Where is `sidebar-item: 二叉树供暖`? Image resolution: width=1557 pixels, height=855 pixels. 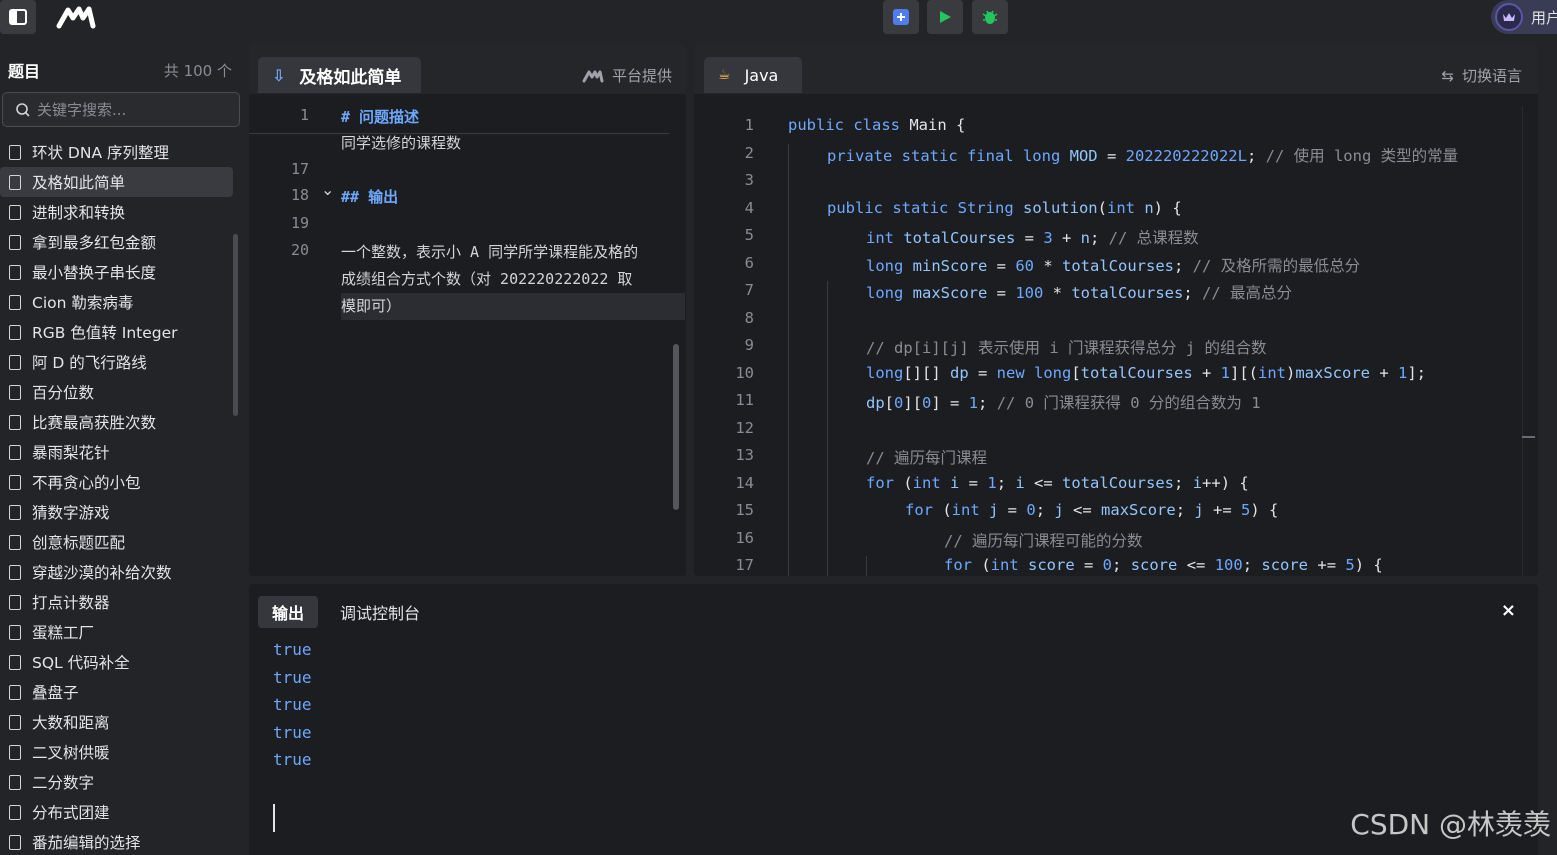
sidebar-item: 二叉树供暖 is located at coordinates (116, 752).